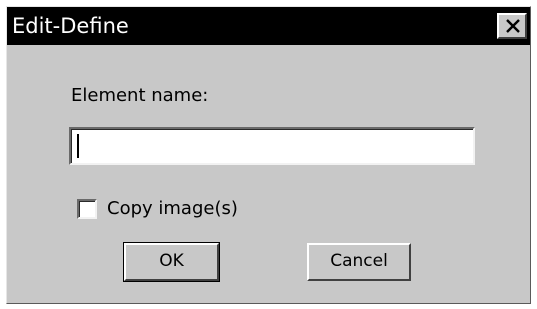 The image size is (537, 309). What do you see at coordinates (78, 146) in the screenshot?
I see `text-caret` at bounding box center [78, 146].